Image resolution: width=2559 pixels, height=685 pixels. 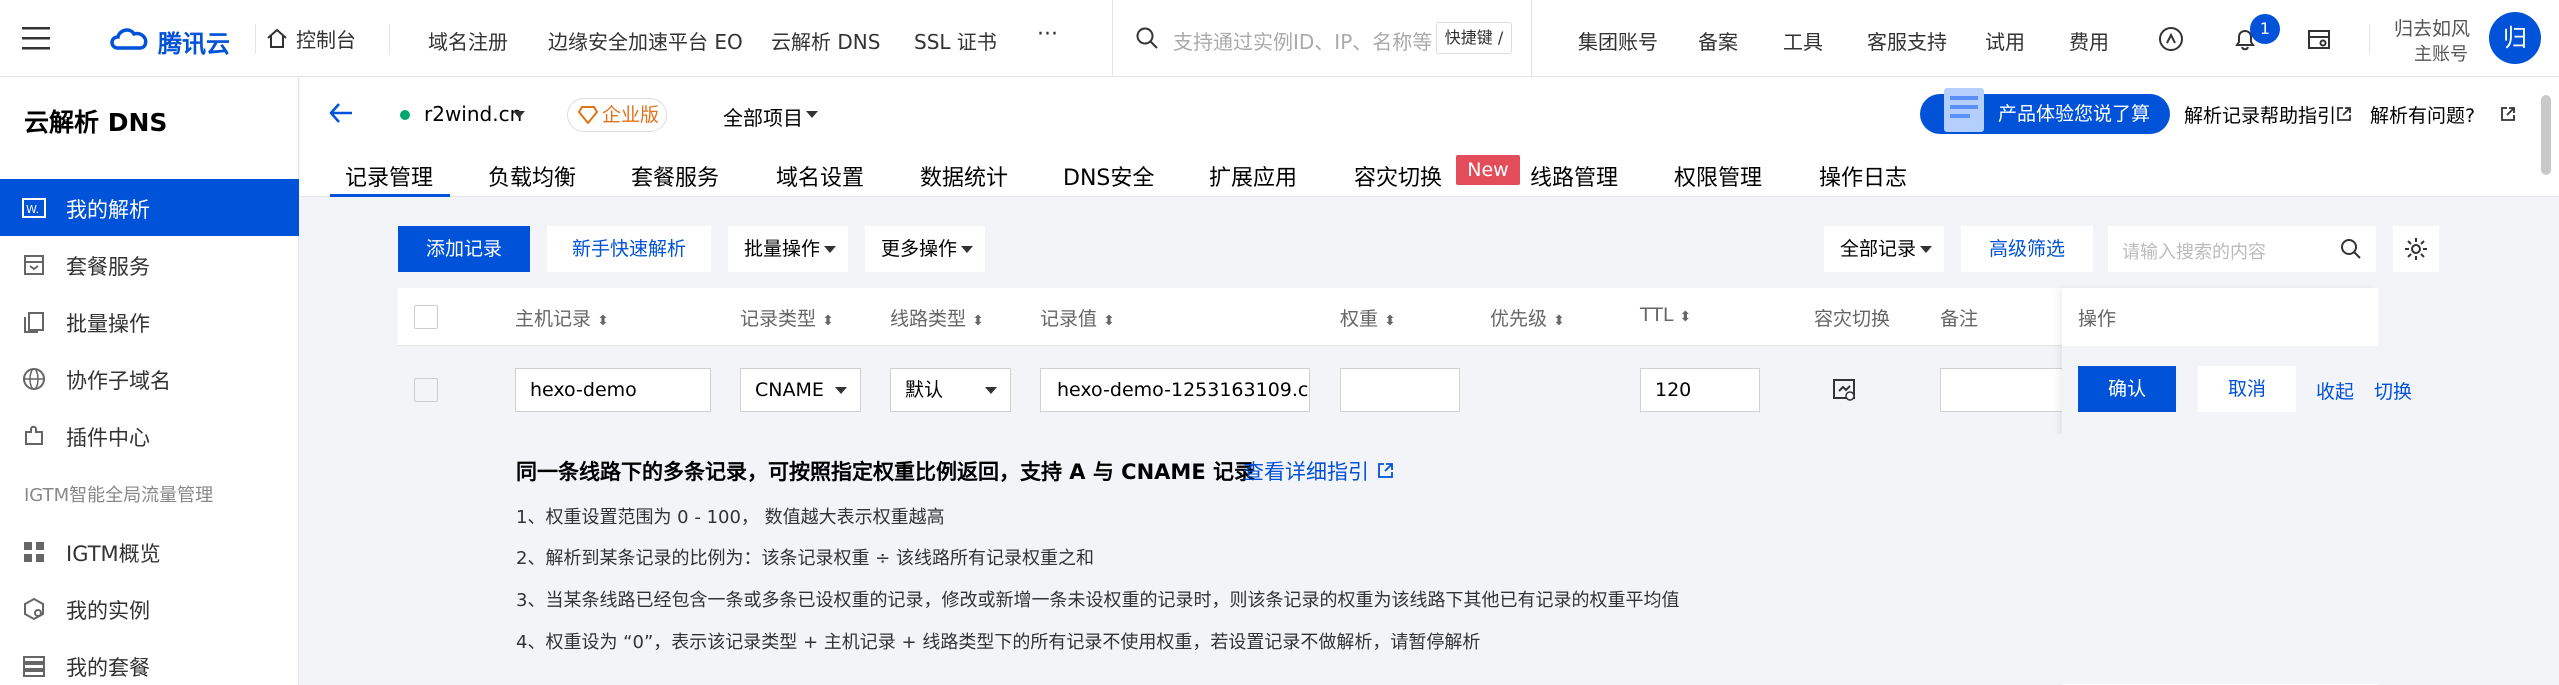 What do you see at coordinates (788, 249) in the screenshot?
I see `batch-ops-dropdown: 批量操作` at bounding box center [788, 249].